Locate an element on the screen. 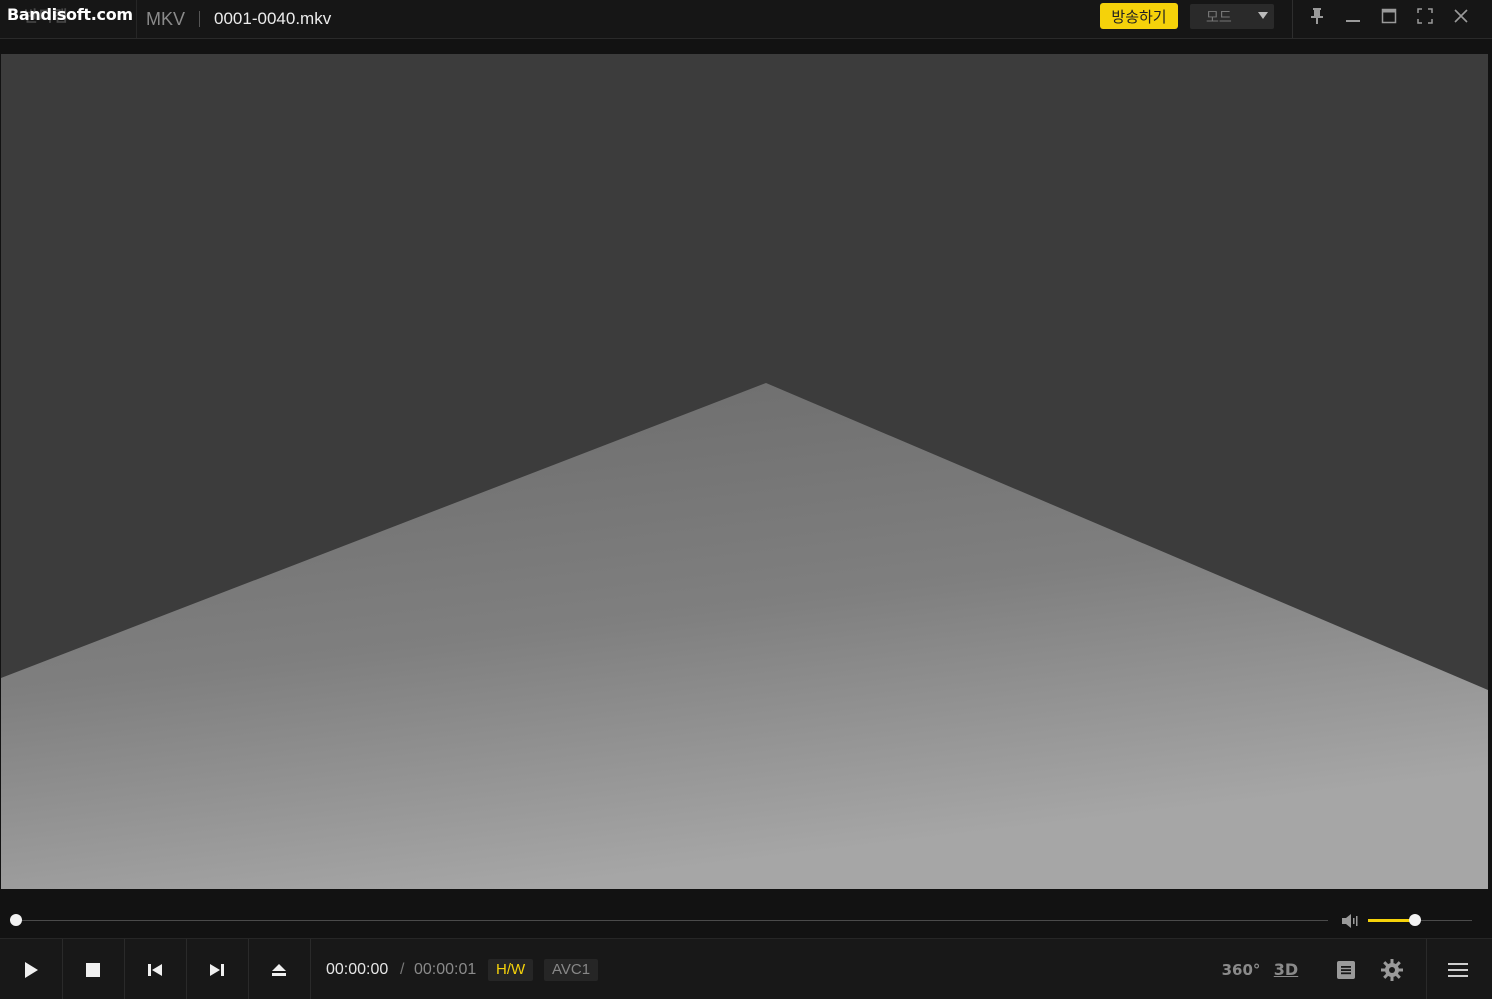 The width and height of the screenshot is (1492, 999). playlist-icon is located at coordinates (1346, 969).